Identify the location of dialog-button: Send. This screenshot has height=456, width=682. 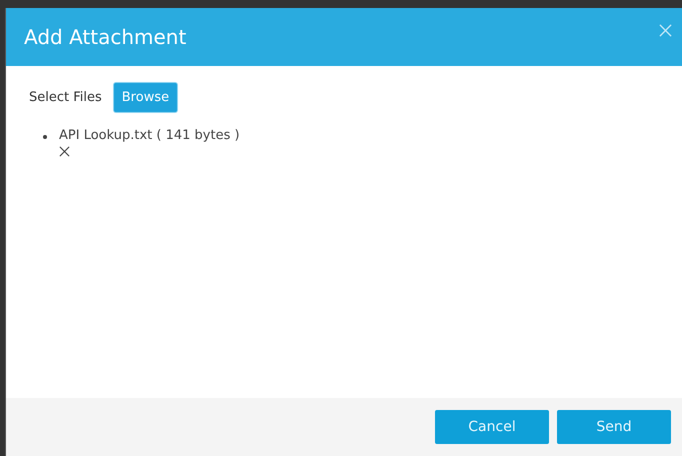
(614, 427).